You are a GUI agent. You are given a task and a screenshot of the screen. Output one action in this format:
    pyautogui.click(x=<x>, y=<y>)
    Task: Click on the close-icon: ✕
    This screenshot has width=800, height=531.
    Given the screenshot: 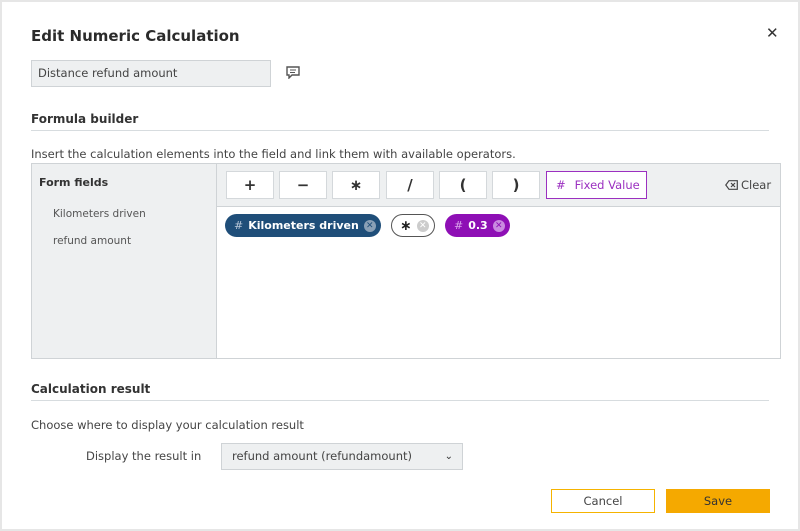 What is the action you would take?
    pyautogui.click(x=772, y=33)
    